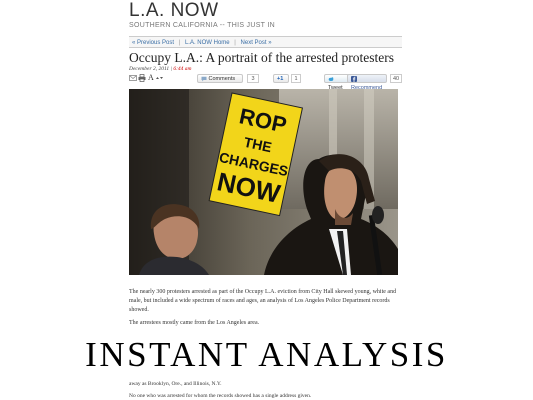 The image size is (533, 400). Describe the element at coordinates (331, 78) in the screenshot. I see `twitter-bird-icon` at that location.